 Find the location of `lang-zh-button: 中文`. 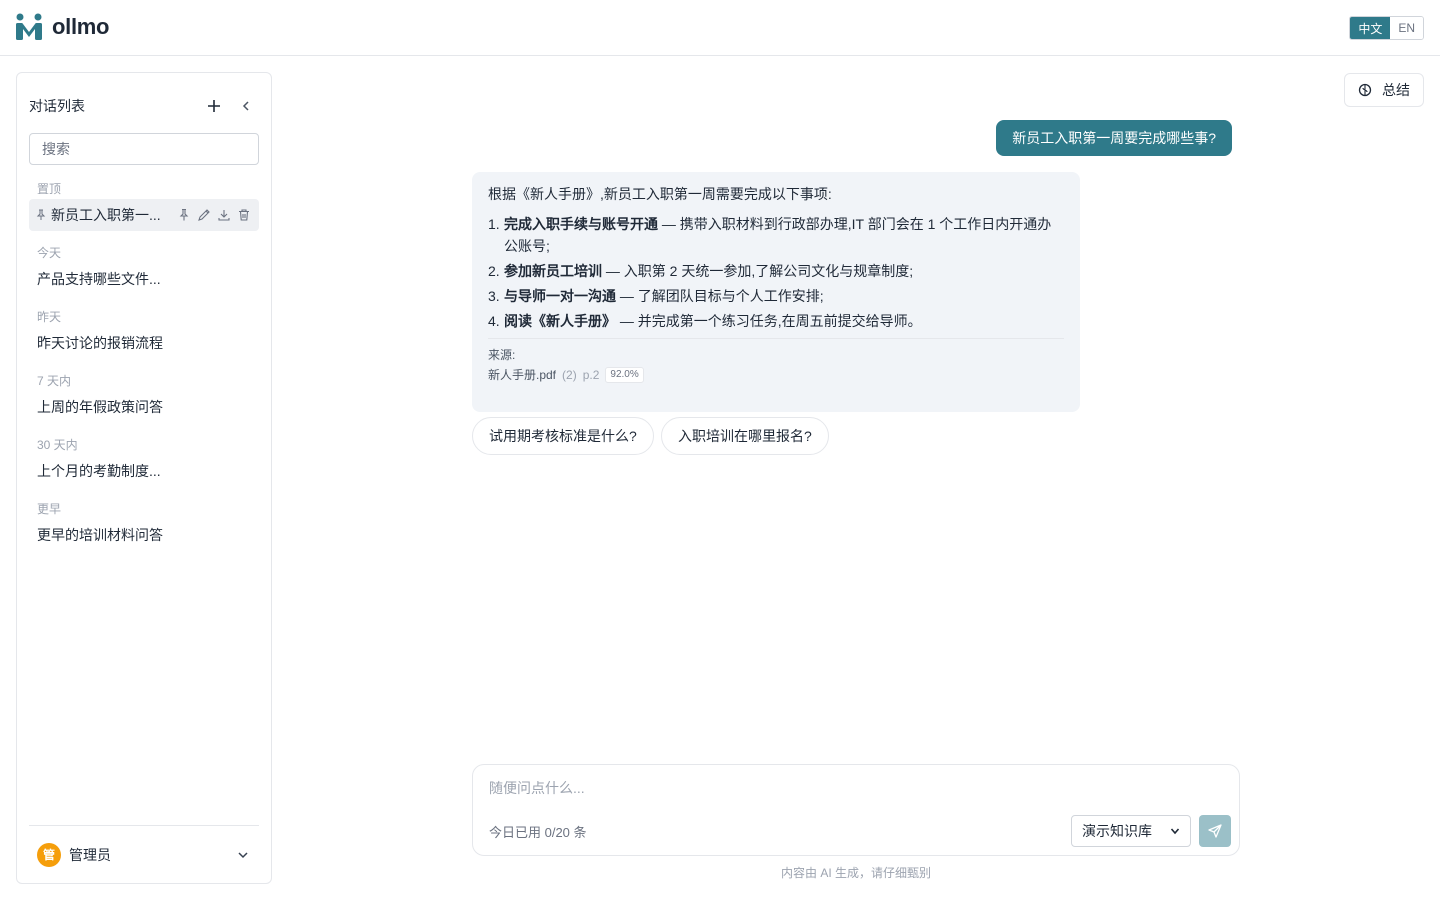

lang-zh-button: 中文 is located at coordinates (1370, 28).